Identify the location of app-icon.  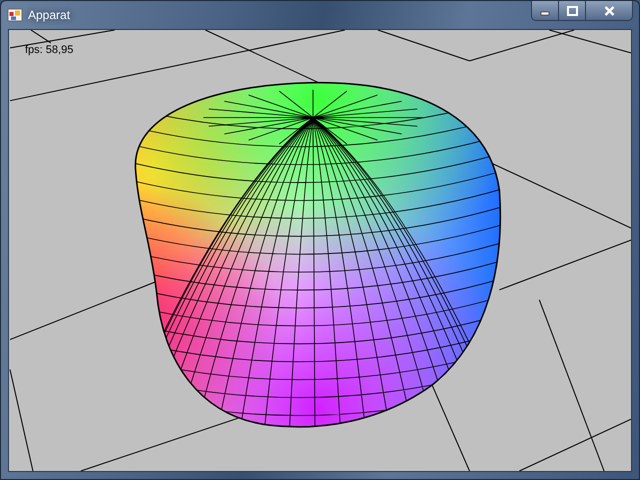
(15, 15).